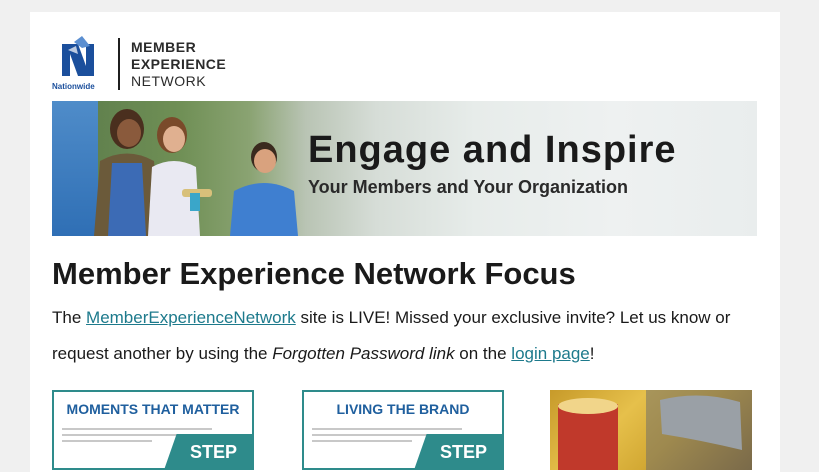 Image resolution: width=819 pixels, height=472 pixels. Describe the element at coordinates (69, 317) in the screenshot. I see `para-text-1: The` at that location.